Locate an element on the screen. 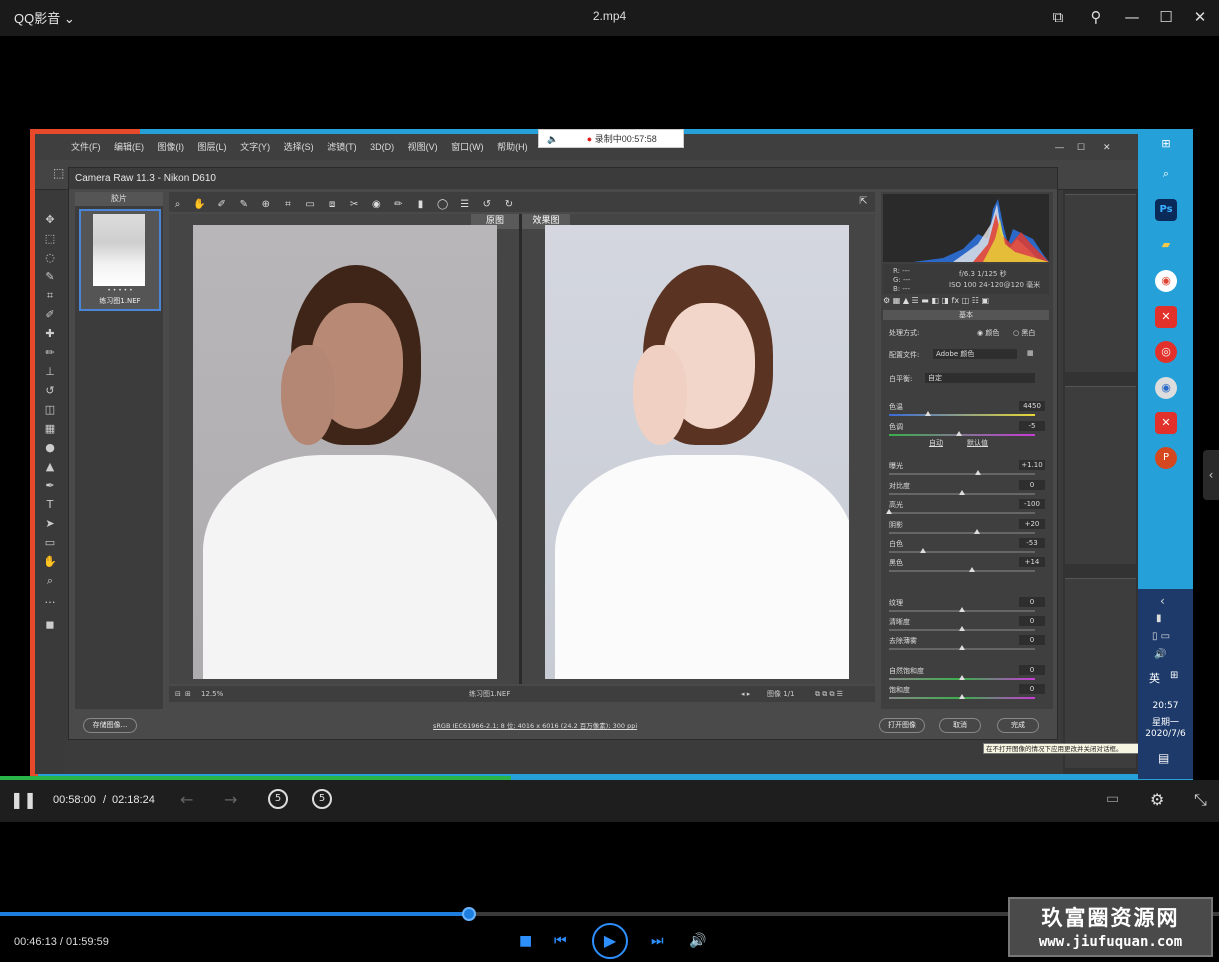 The image size is (1219, 962). menu-type: 文字(Y) is located at coordinates (255, 147).